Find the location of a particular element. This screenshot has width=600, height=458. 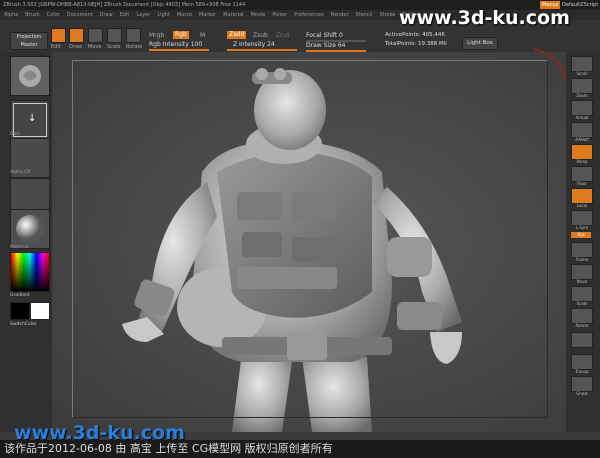

menu-stroke: Stroke is located at coordinates (387, 15).